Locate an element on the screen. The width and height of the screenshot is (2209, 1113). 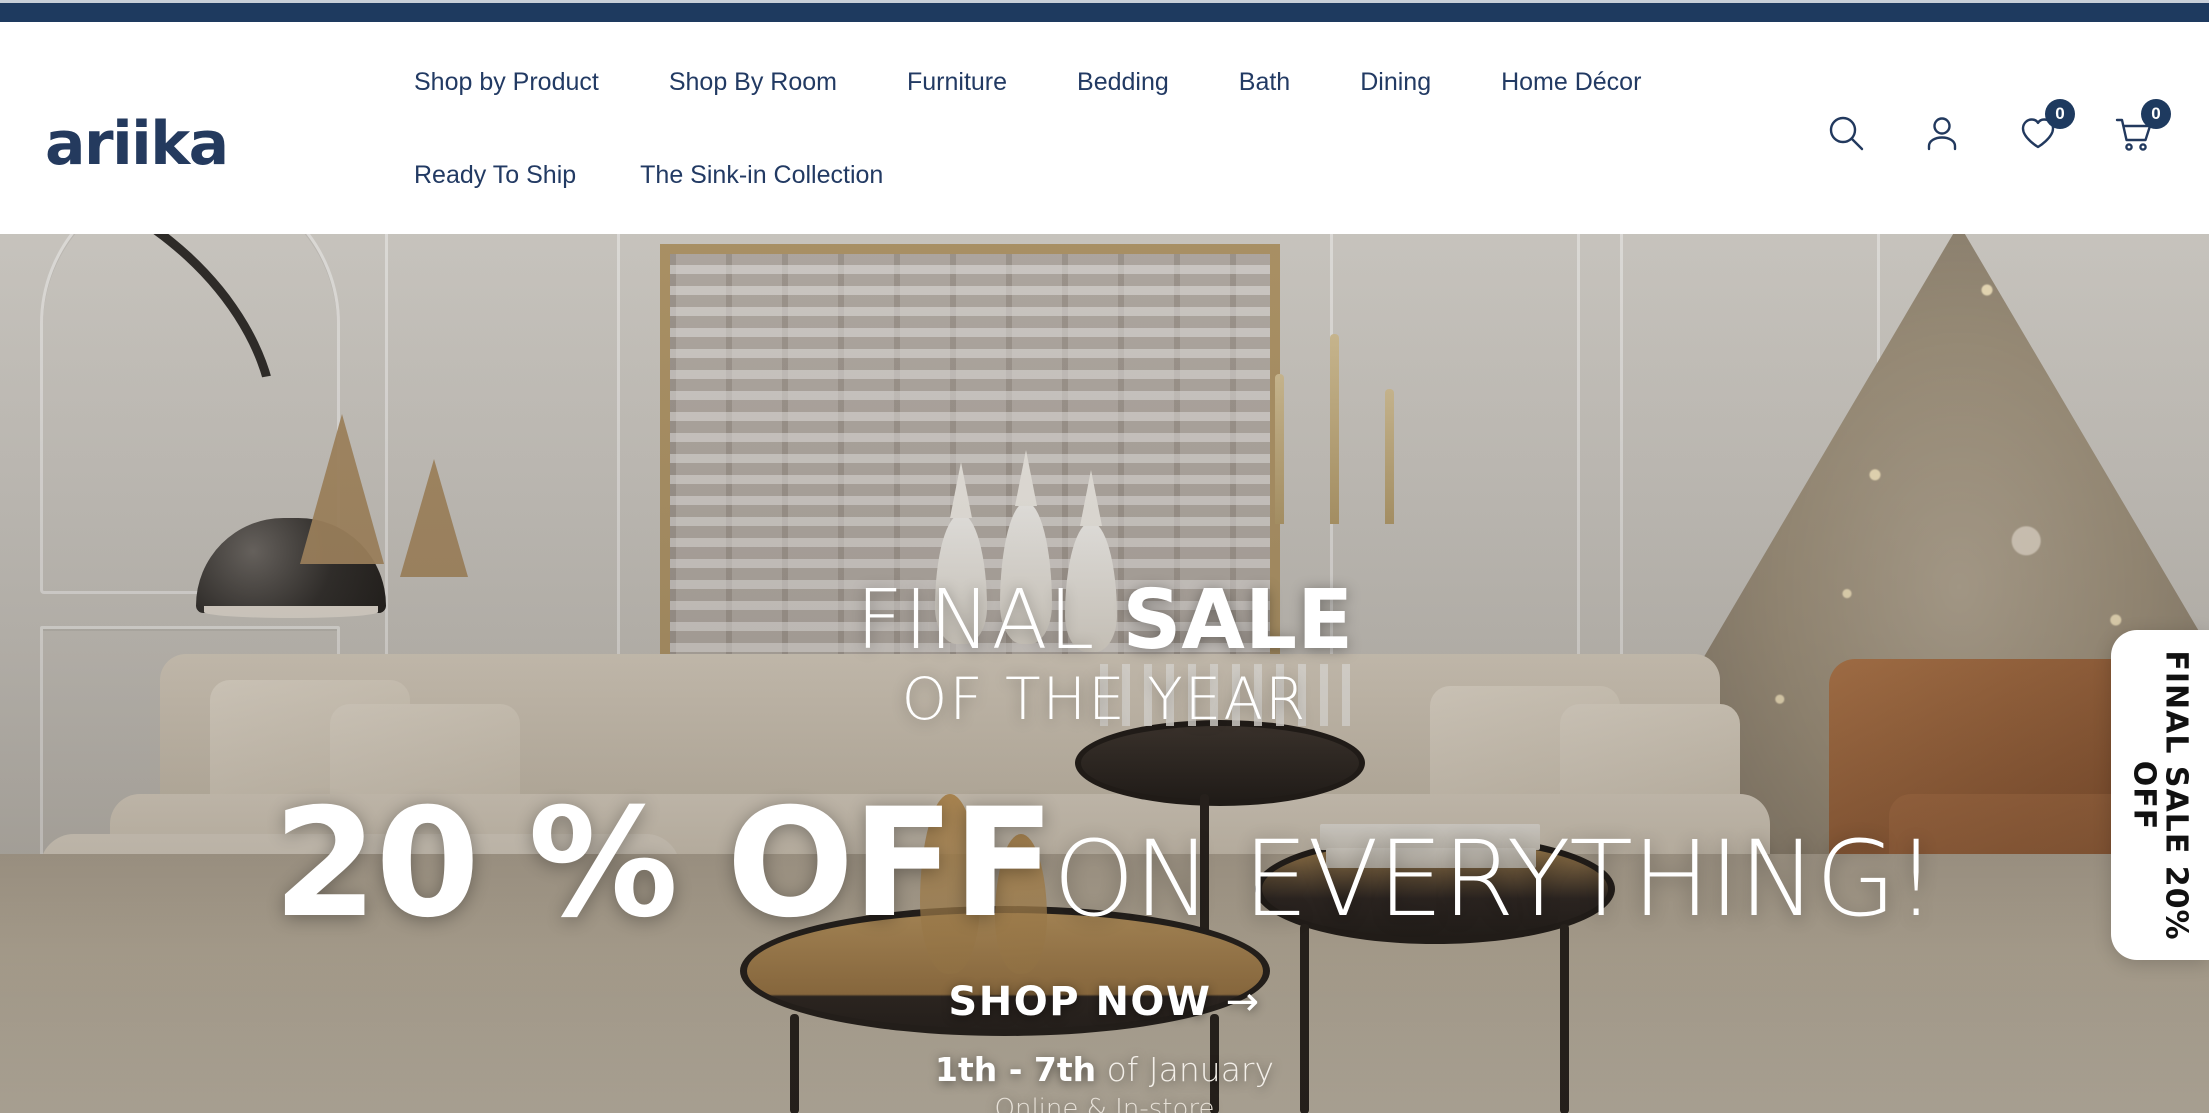
hero-discount-line: 20 % OFFON EVERYTHING! is located at coordinates (1104, 864).